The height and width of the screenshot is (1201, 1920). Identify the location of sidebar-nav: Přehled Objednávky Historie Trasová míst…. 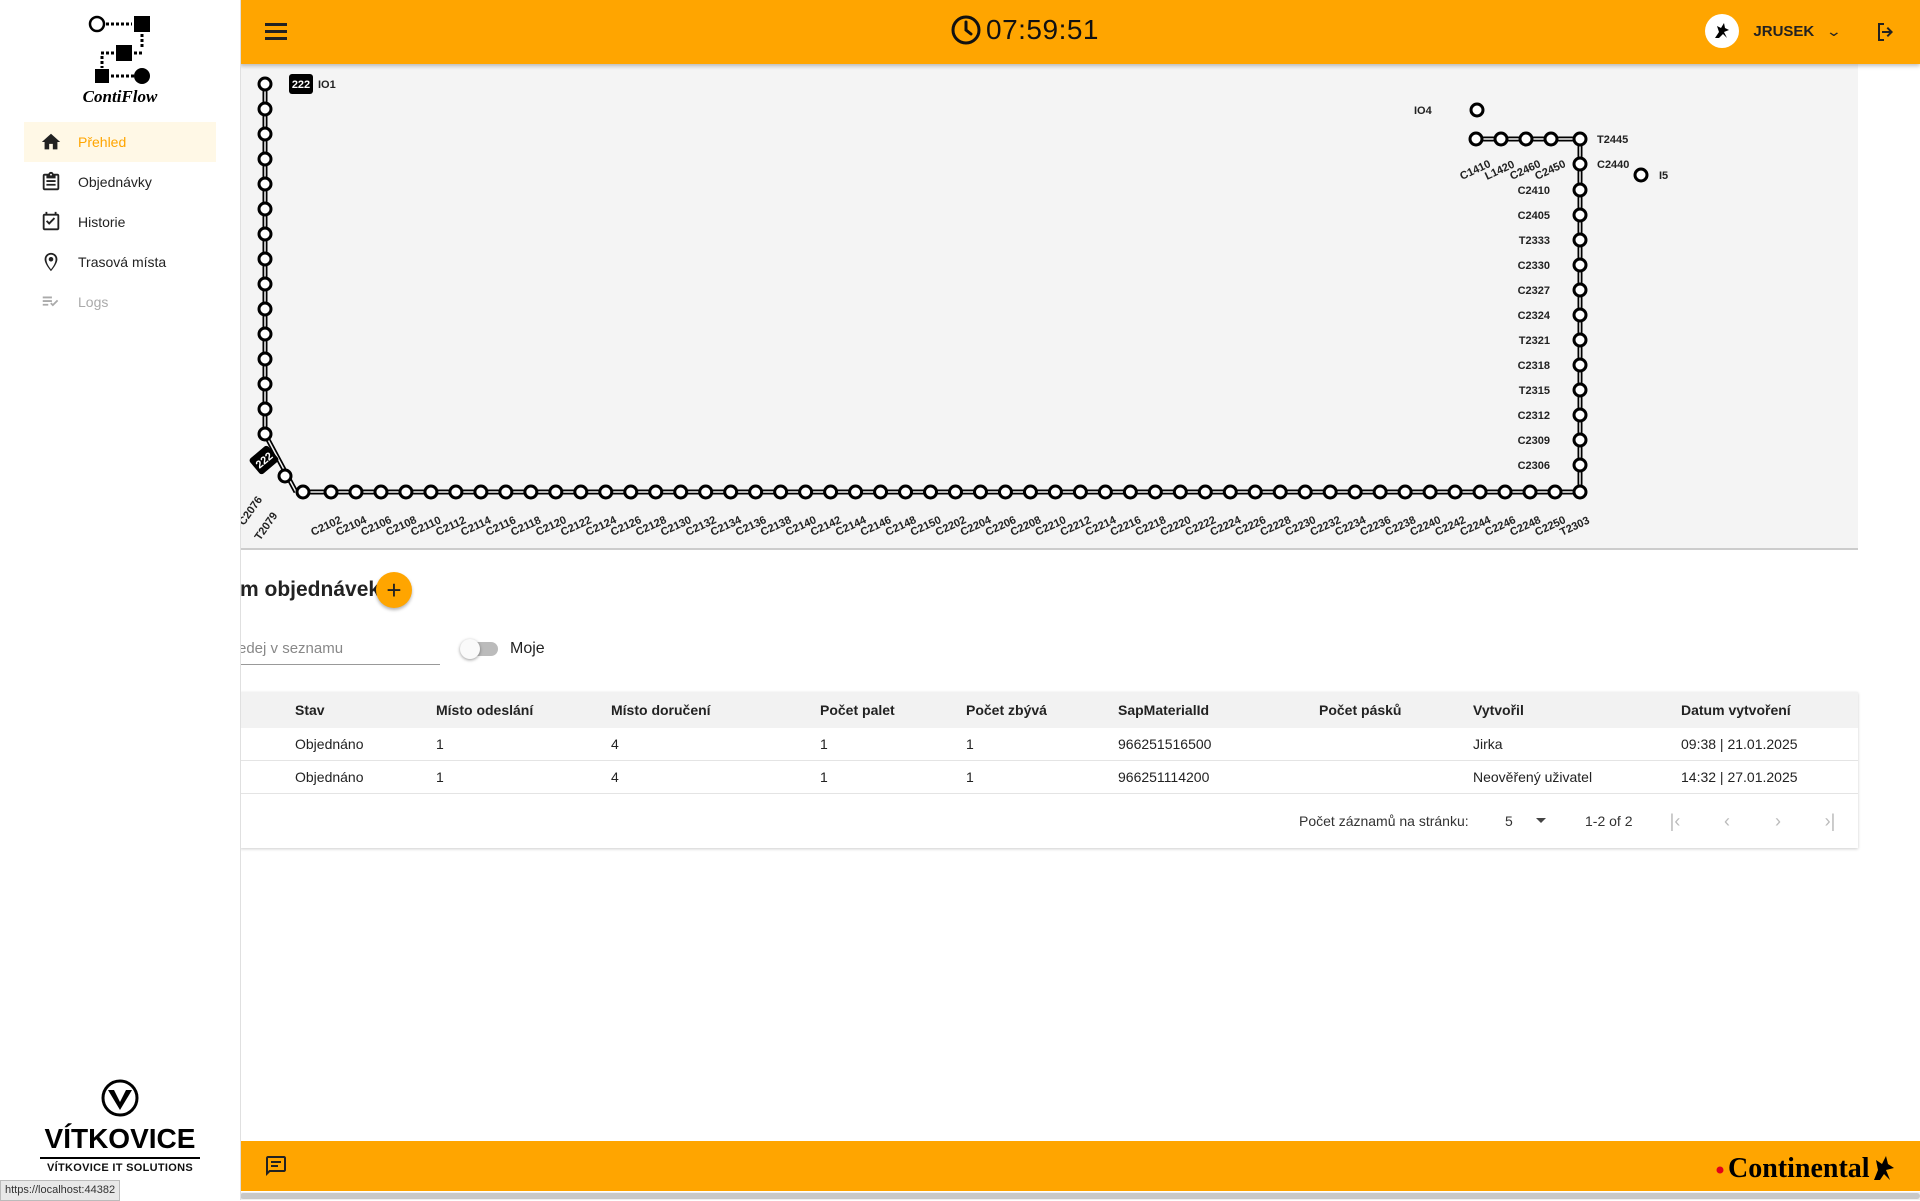
(120, 222).